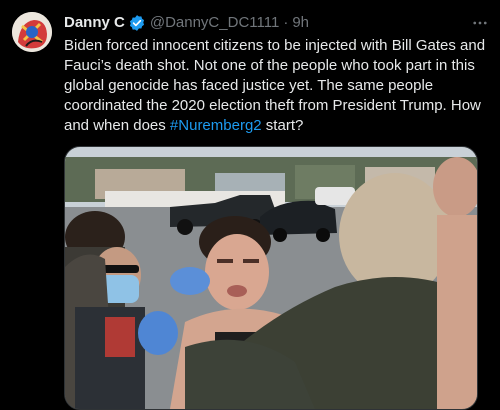  Describe the element at coordinates (216, 125) in the screenshot. I see `hashtag-link: #Nuremberg2` at that location.